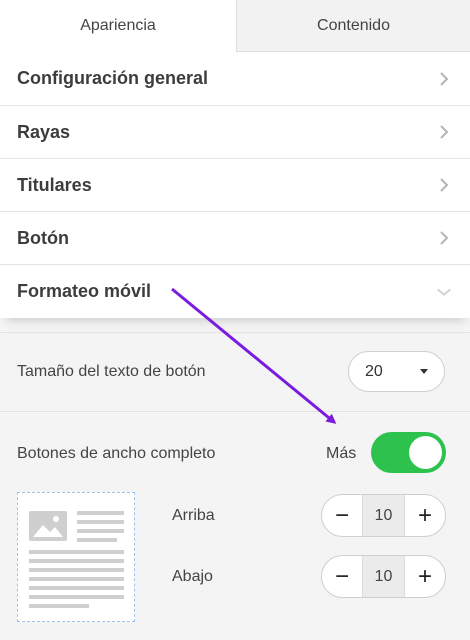  What do you see at coordinates (235, 238) in the screenshot?
I see `accordion-item-boton: Botón` at bounding box center [235, 238].